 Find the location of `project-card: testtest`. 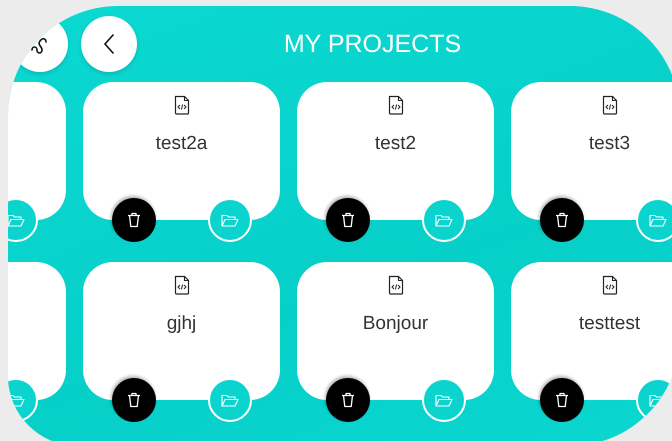

project-card: testtest is located at coordinates (591, 331).